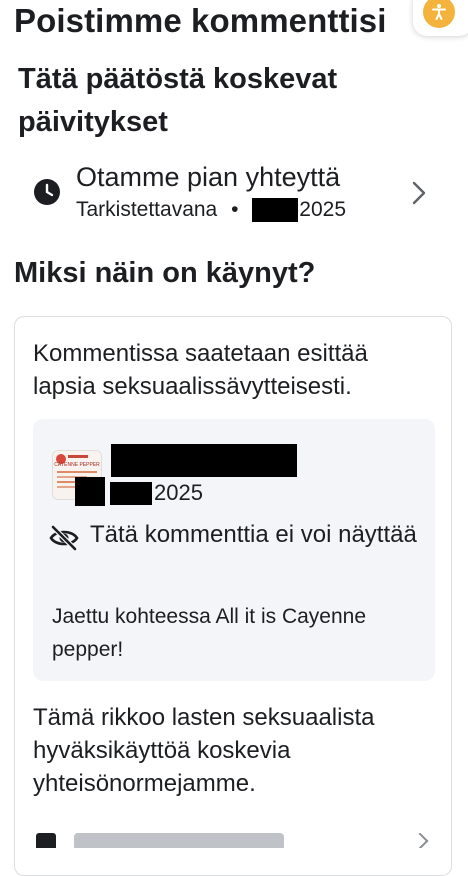 This screenshot has height=876, width=468. Describe the element at coordinates (323, 209) in the screenshot. I see `update-date-year: 2025` at that location.